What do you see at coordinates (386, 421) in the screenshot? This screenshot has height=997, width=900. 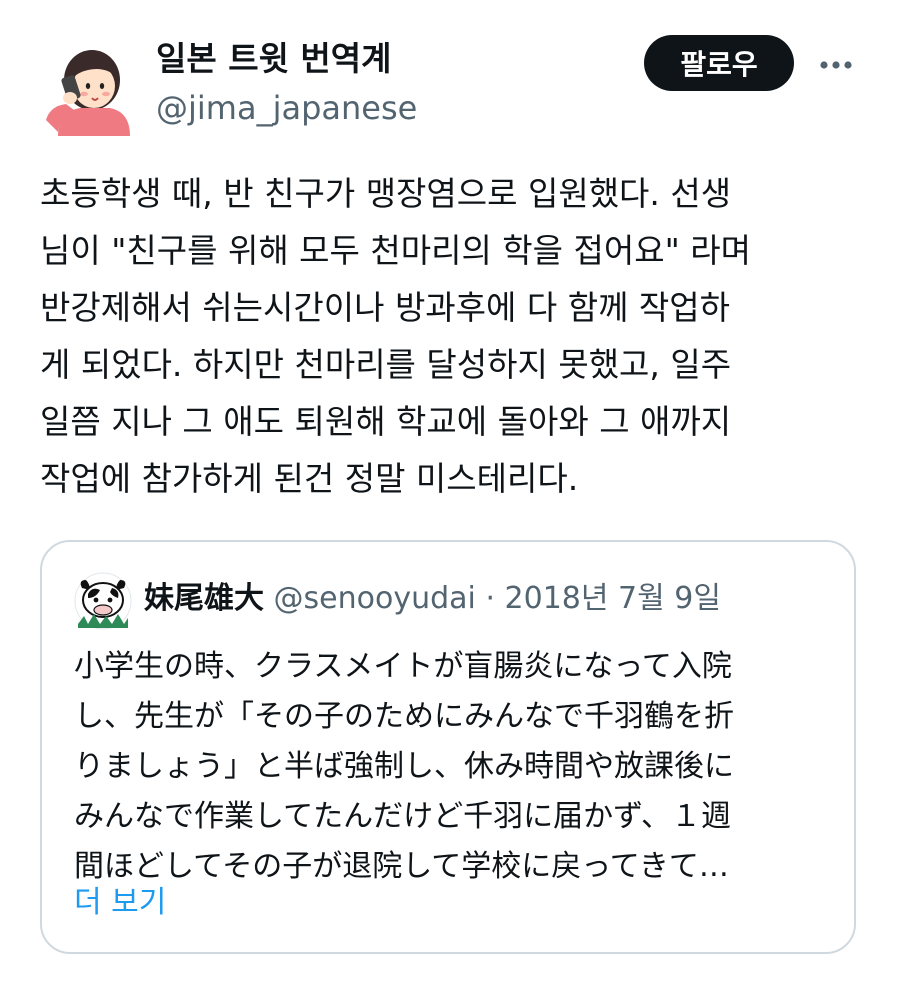 I see `tweet-line: 일쯤 지나 그 애도 퇴원해 학교에 돌아와 그 애까지` at bounding box center [386, 421].